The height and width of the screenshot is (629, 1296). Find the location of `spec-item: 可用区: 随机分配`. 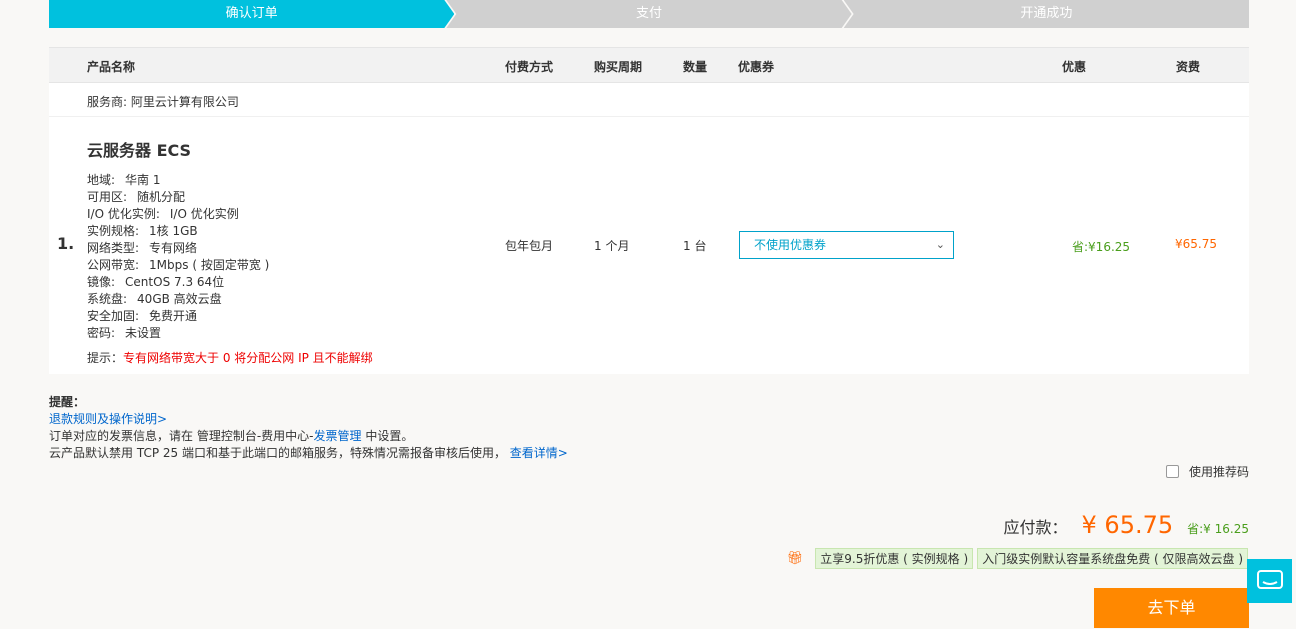

spec-item: 可用区: 随机分配 is located at coordinates (136, 197).